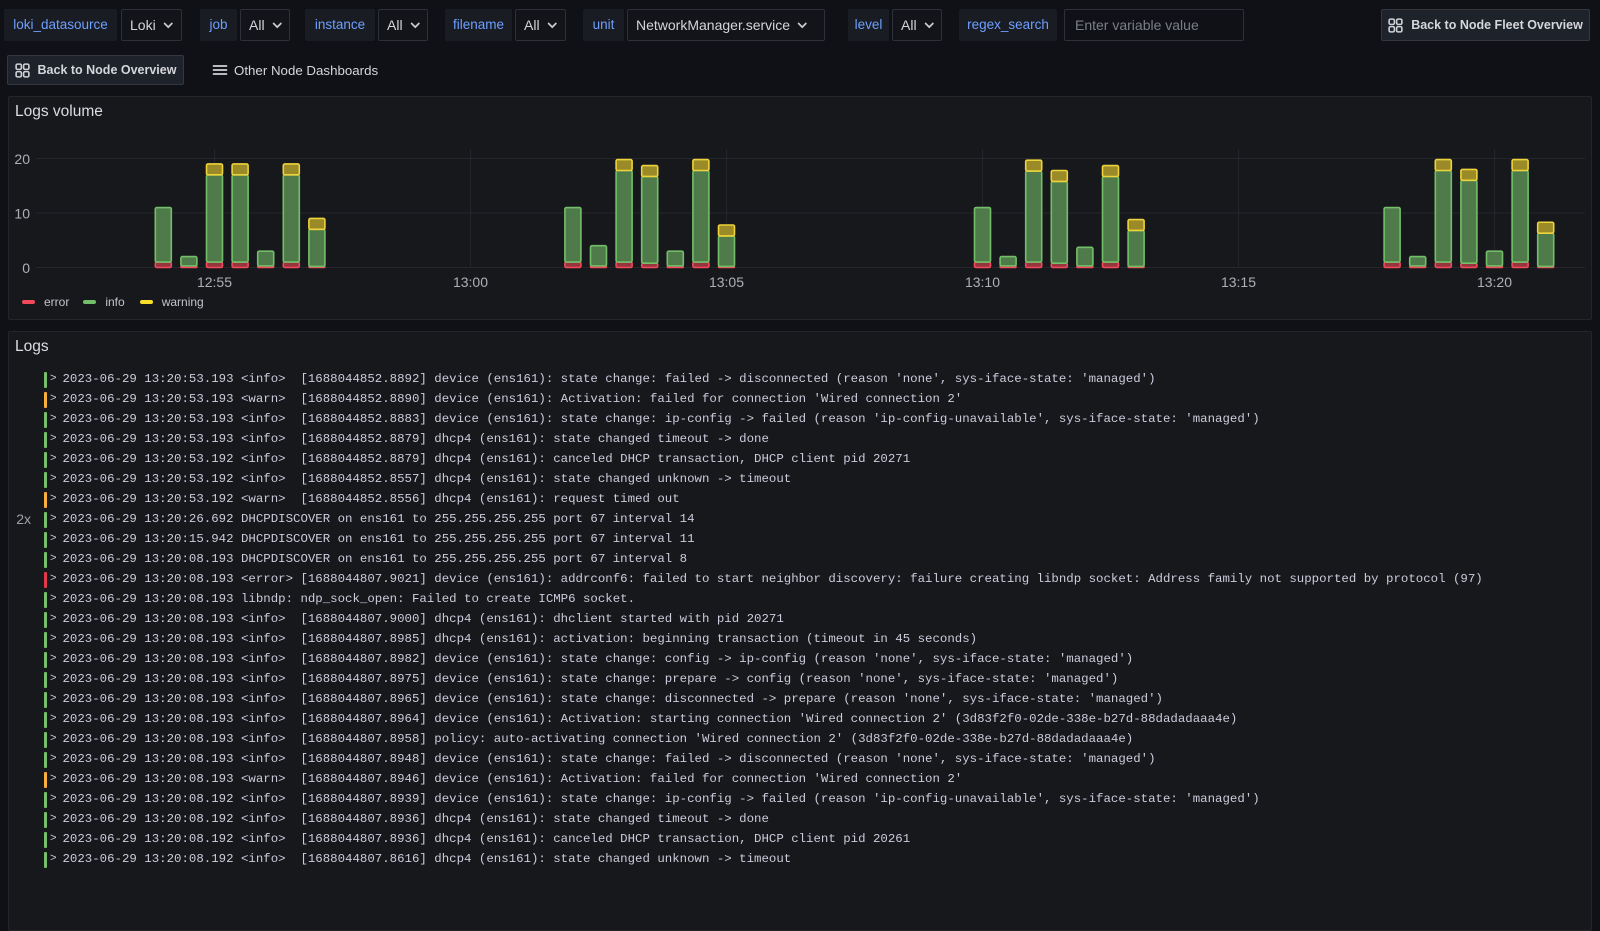 The width and height of the screenshot is (1600, 931). What do you see at coordinates (1238, 282) in the screenshot?
I see `svg-text: 13:15` at bounding box center [1238, 282].